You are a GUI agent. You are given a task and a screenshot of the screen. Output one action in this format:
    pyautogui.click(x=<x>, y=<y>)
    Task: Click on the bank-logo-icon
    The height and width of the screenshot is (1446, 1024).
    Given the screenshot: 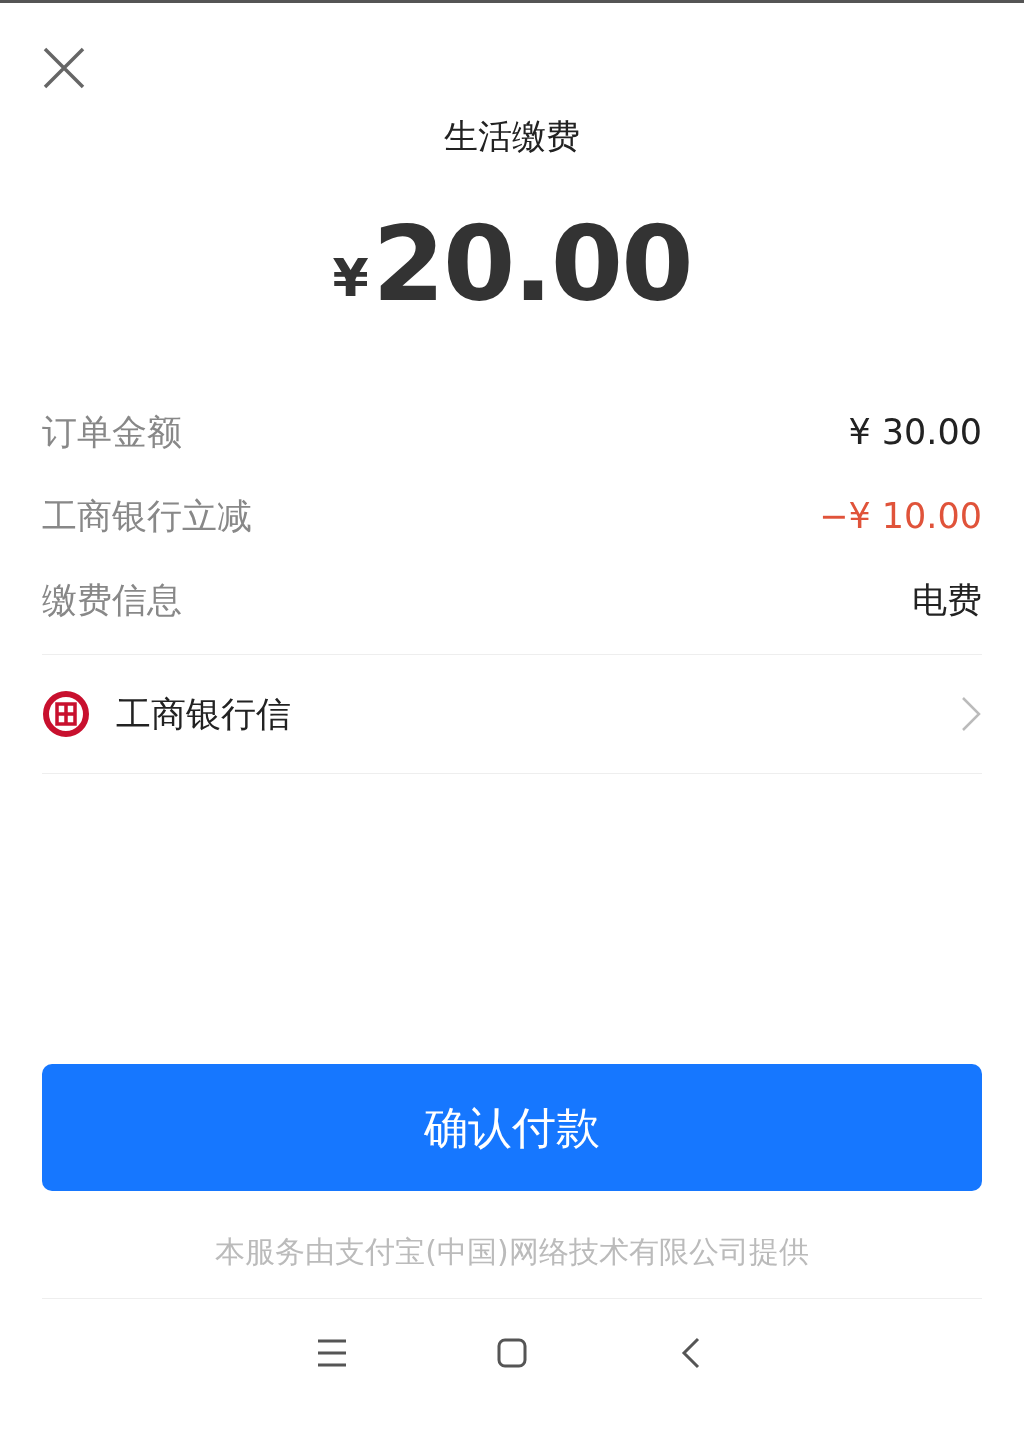 What is the action you would take?
    pyautogui.click(x=66, y=714)
    